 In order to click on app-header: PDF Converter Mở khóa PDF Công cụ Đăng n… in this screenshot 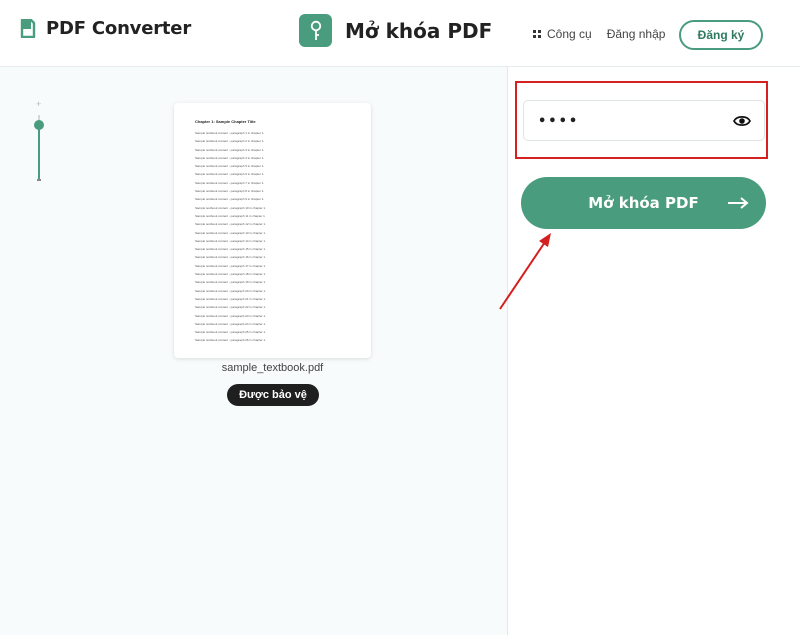, I will do `click(400, 33)`.